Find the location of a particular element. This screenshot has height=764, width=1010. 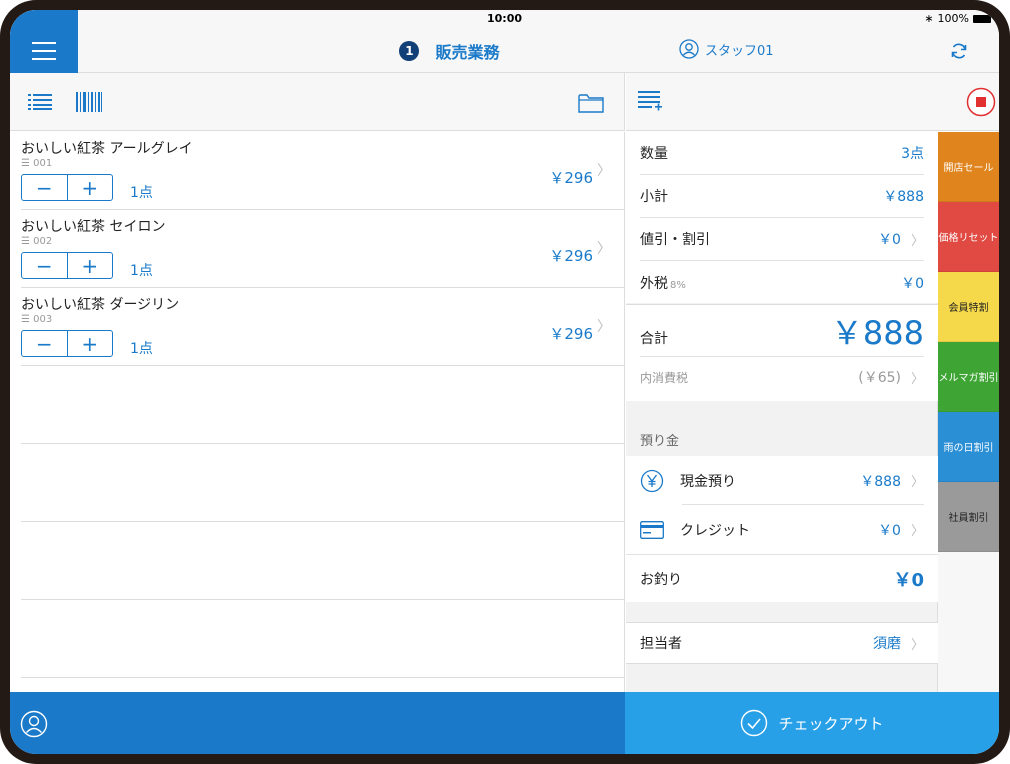

staff-block: 担当者 須磨〉 is located at coordinates (782, 643).